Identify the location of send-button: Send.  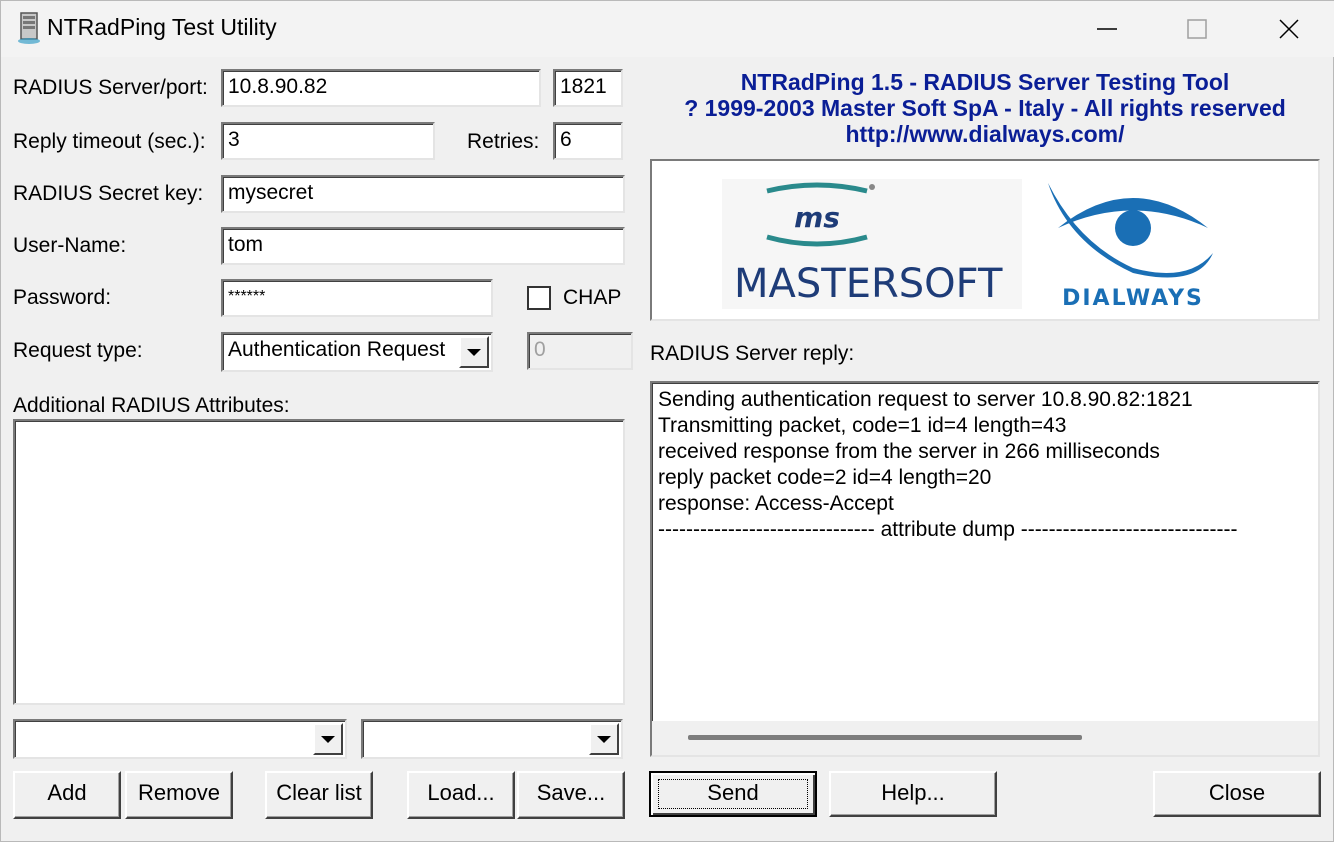
(733, 794).